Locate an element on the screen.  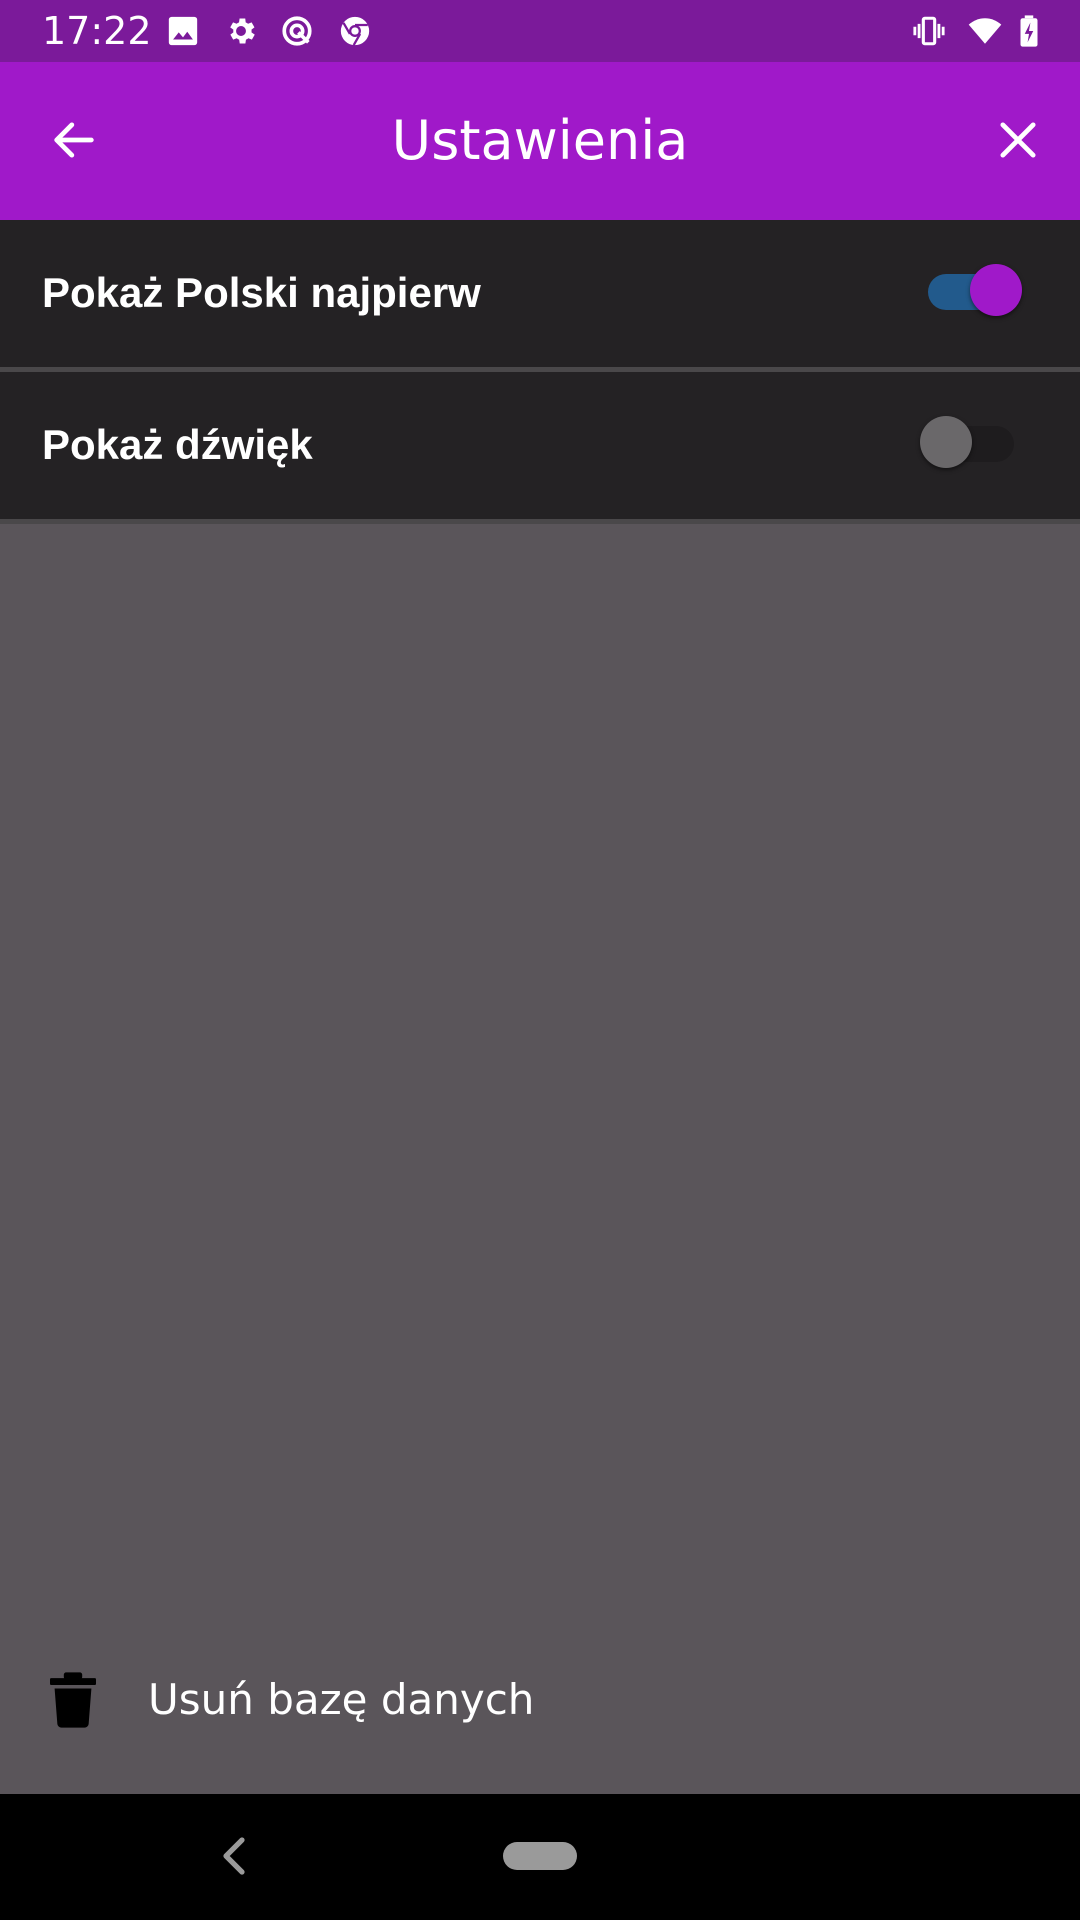
close-button is located at coordinates (1018, 140).